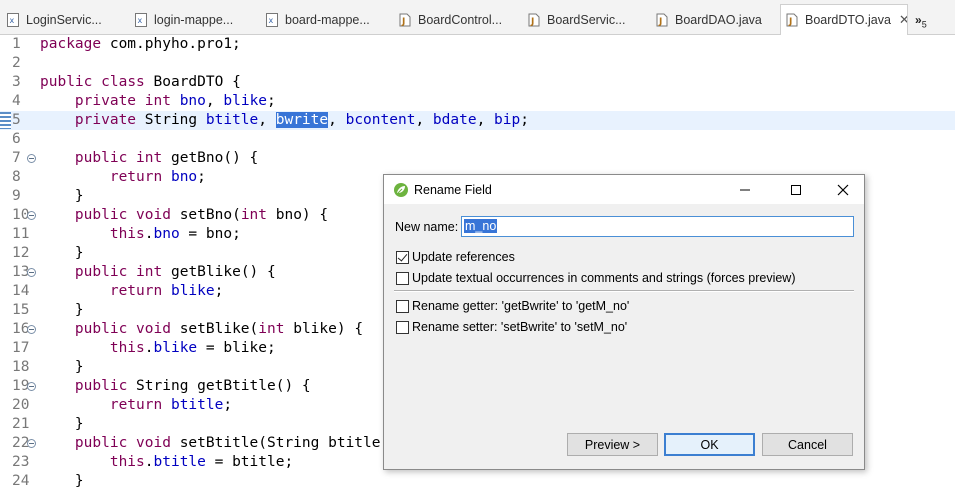 Image resolution: width=955 pixels, height=488 pixels. Describe the element at coordinates (210, 234) in the screenshot. I see `code-token: = bno;` at that location.